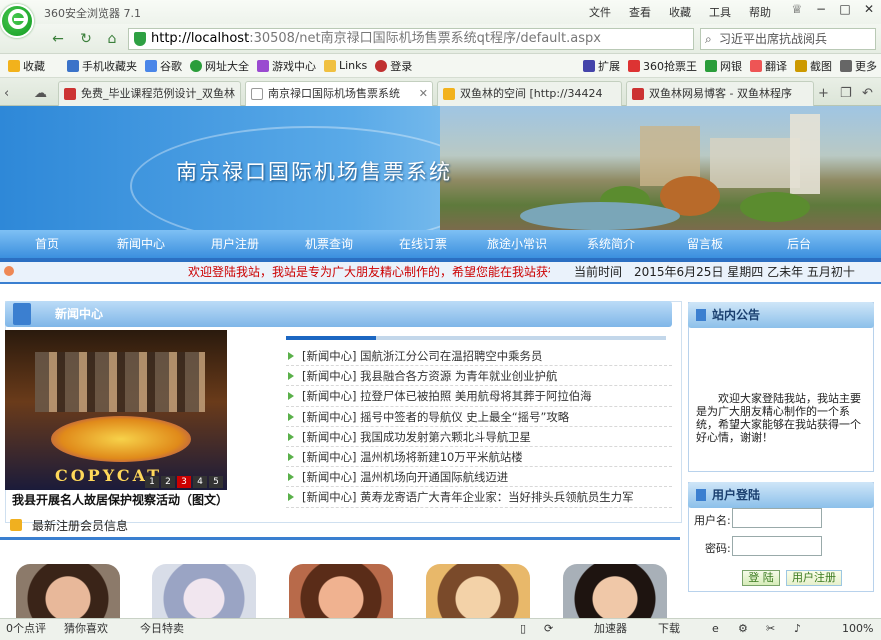  I want to click on settings-icon: ⚙, so click(743, 629).